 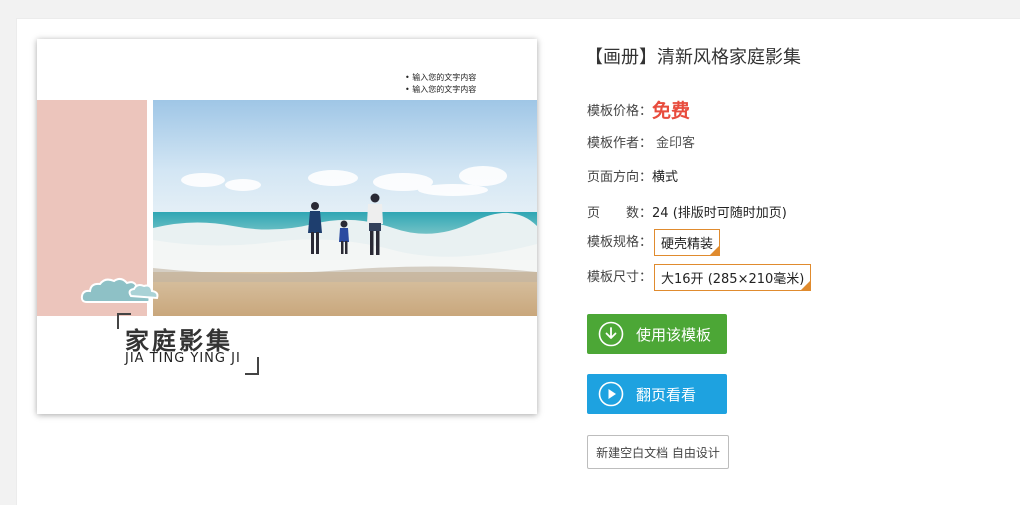 What do you see at coordinates (440, 90) in the screenshot?
I see `tagline-line-2: 输入您的文字内容` at bounding box center [440, 90].